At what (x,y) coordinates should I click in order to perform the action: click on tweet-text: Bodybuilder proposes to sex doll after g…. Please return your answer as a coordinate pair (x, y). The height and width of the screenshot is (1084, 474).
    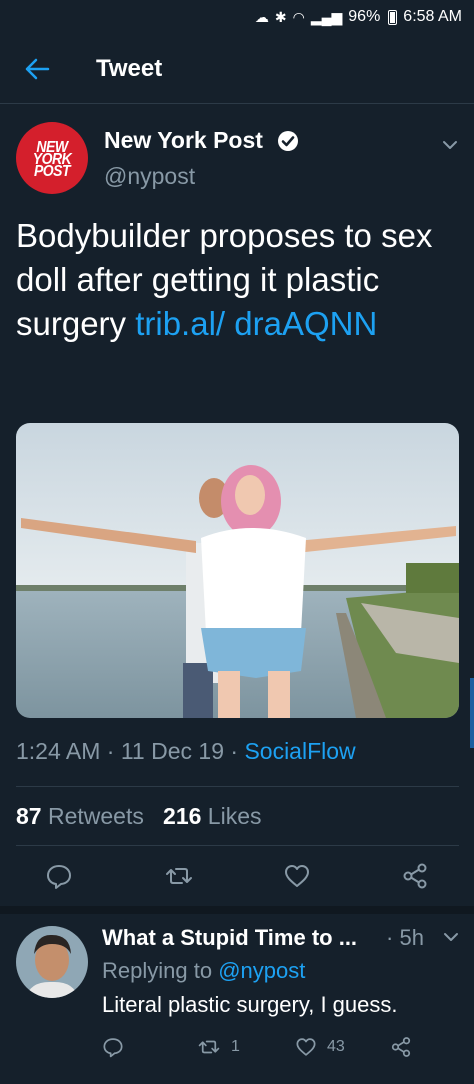
    Looking at the image, I should click on (236, 280).